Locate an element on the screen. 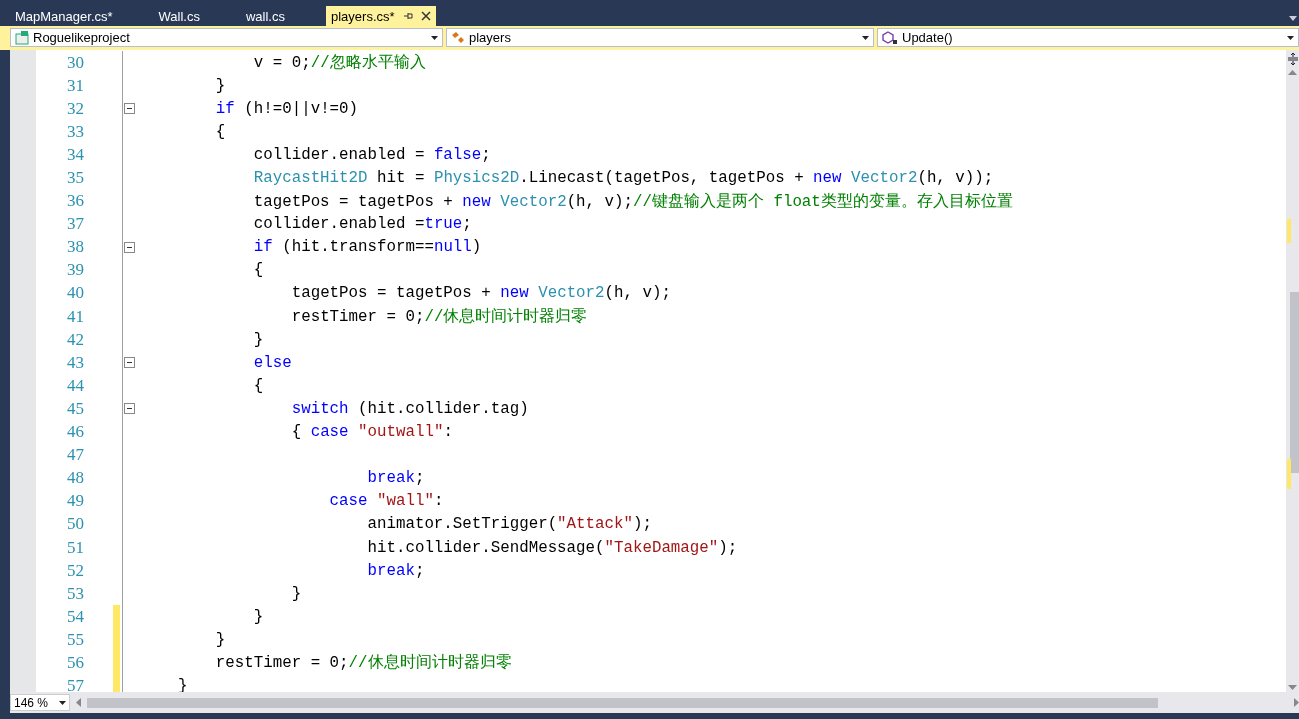  line-number: 49 is located at coordinates (75, 501).